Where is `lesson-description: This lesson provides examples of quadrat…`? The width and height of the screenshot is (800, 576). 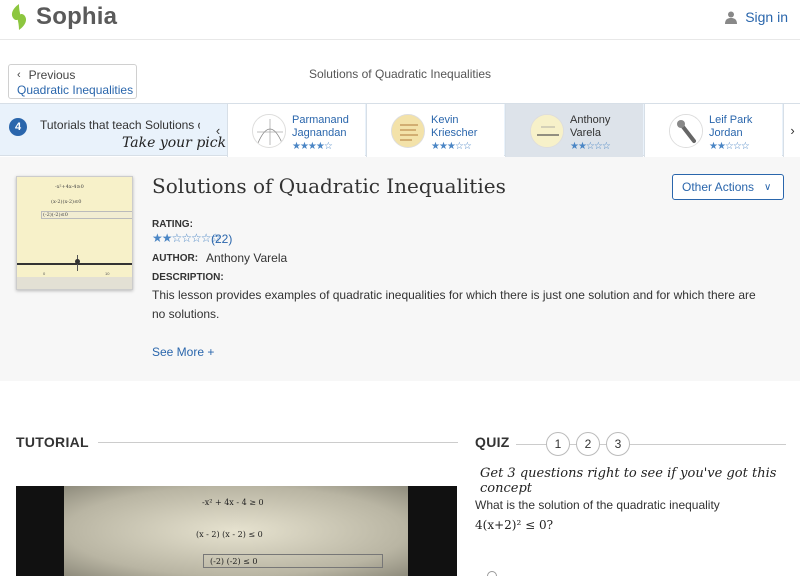
lesson-description: This lesson provides examples of quadrat… is located at coordinates (454, 304).